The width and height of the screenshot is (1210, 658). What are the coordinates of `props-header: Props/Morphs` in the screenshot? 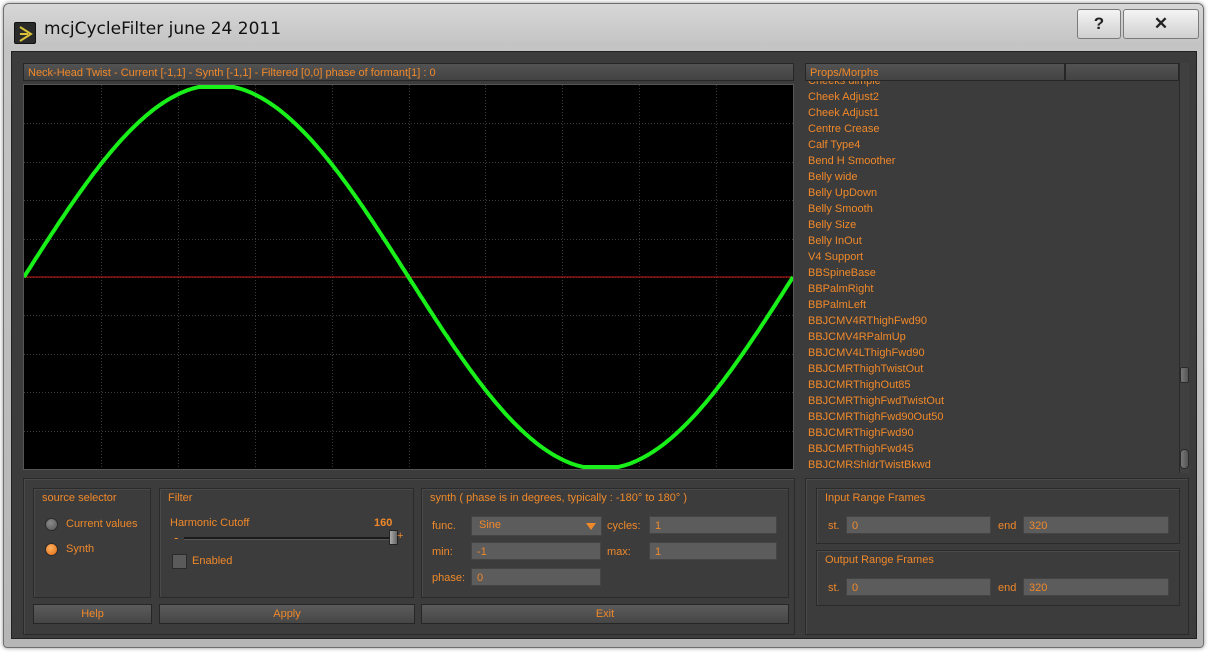 It's located at (935, 72).